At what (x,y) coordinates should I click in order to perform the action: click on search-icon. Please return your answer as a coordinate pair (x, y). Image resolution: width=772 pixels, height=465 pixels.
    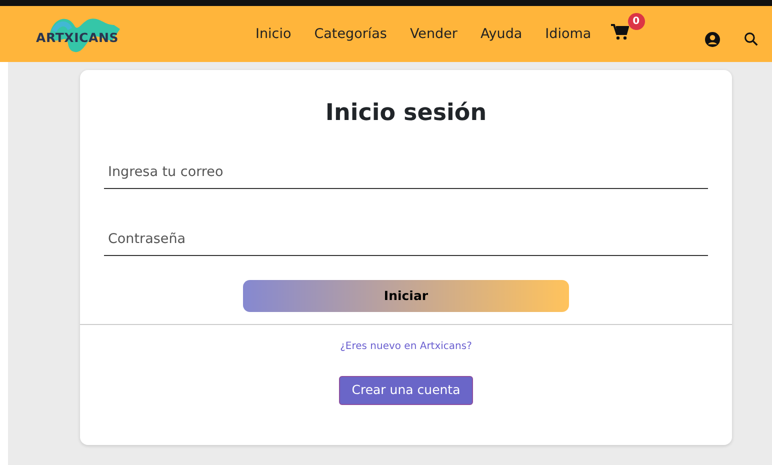
    Looking at the image, I should click on (751, 39).